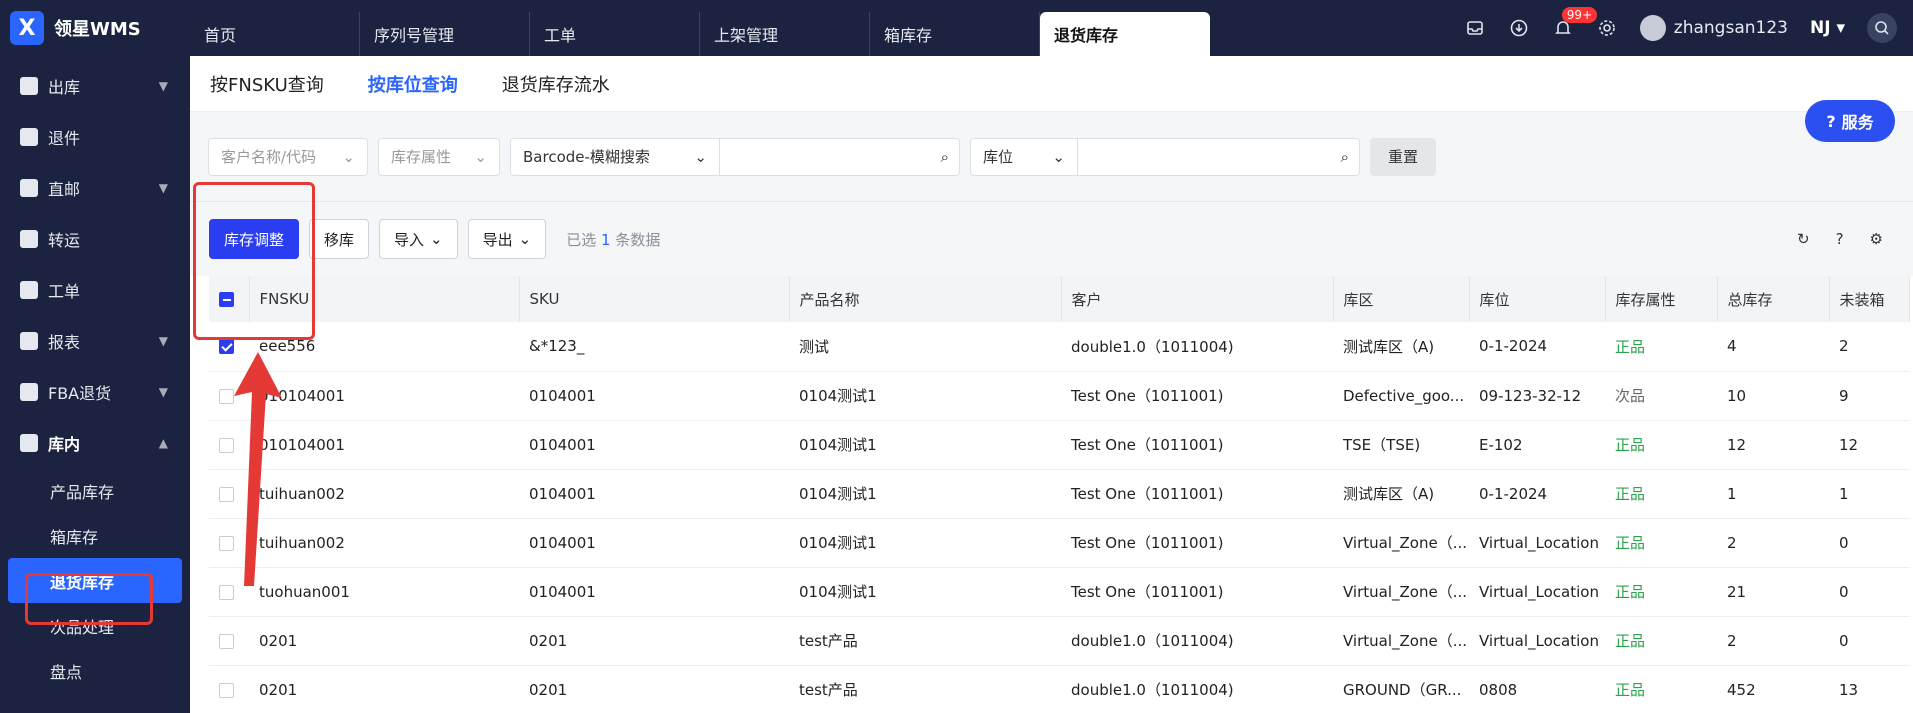  What do you see at coordinates (1713, 28) in the screenshot?
I see `user-menu: zhangsan123` at bounding box center [1713, 28].